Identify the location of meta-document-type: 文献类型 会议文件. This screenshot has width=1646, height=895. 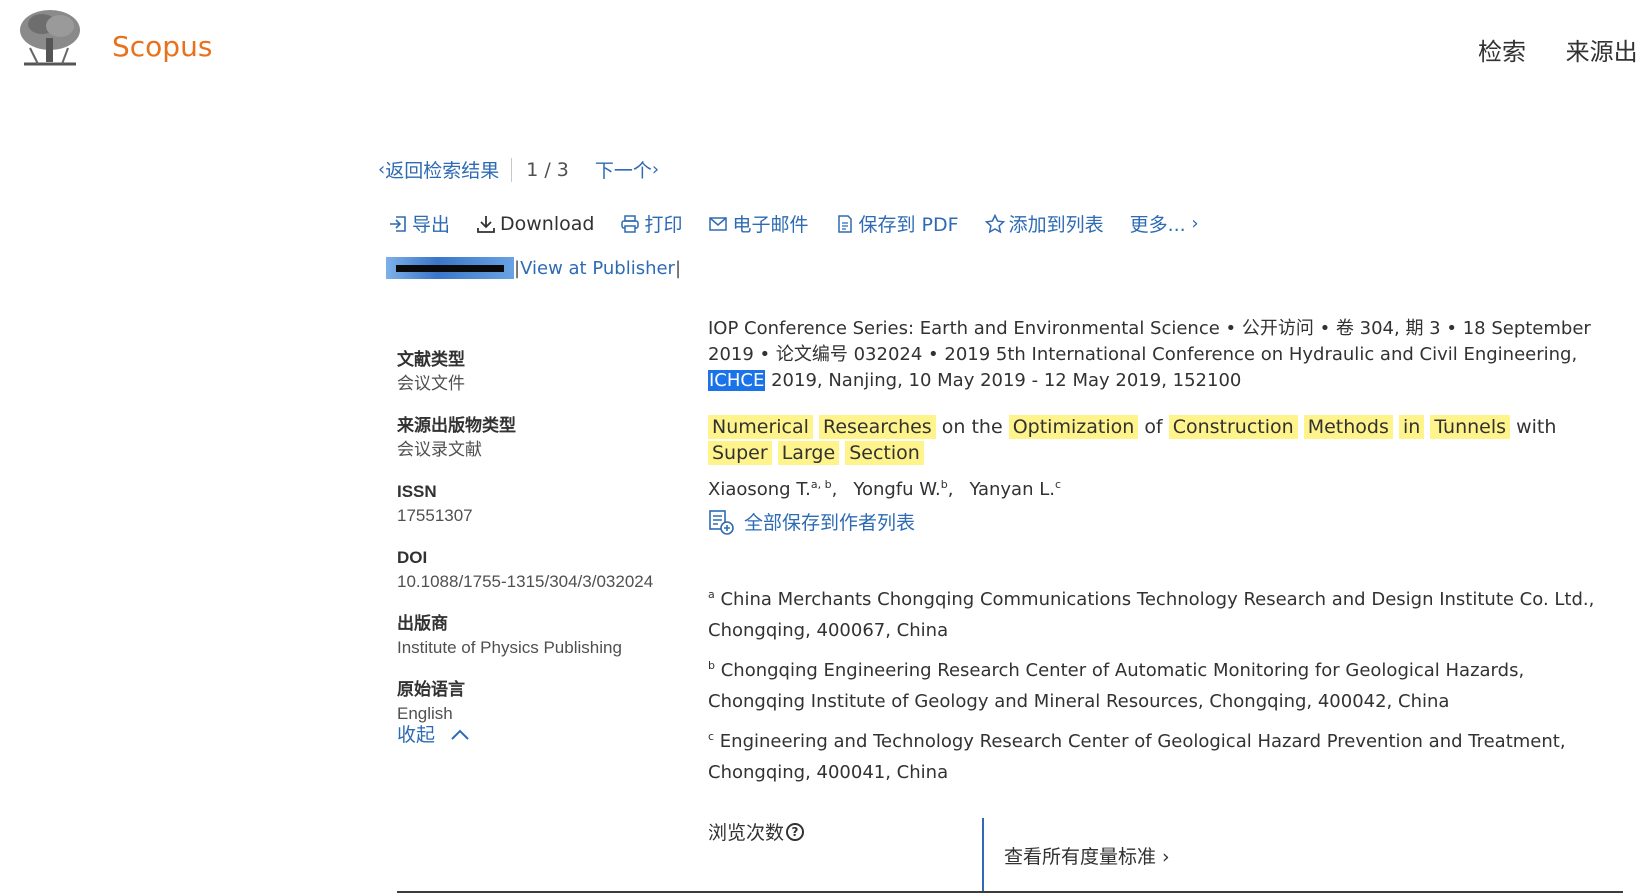
(537, 372).